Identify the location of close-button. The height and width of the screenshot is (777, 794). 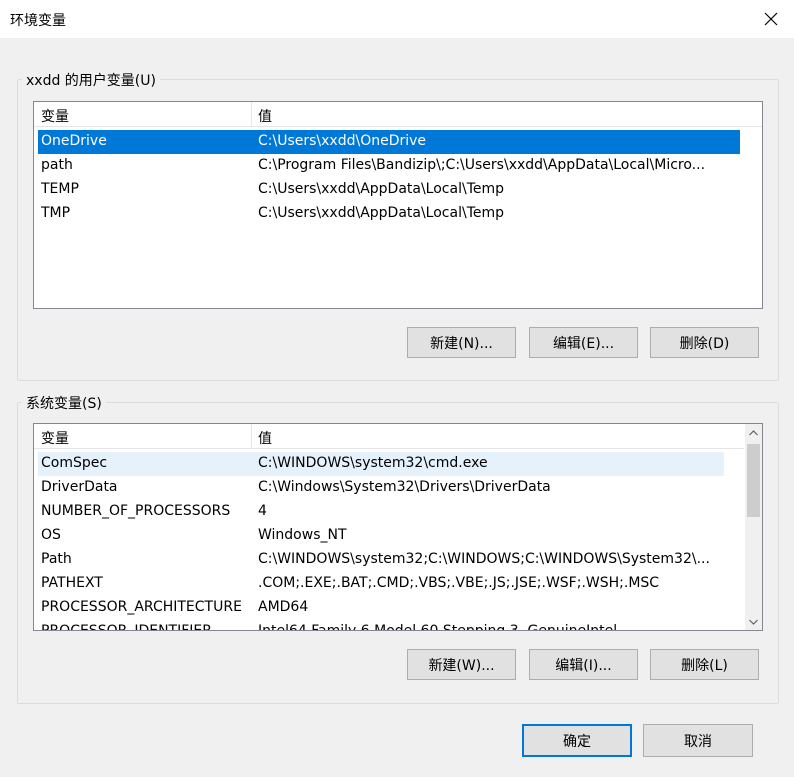
(771, 19).